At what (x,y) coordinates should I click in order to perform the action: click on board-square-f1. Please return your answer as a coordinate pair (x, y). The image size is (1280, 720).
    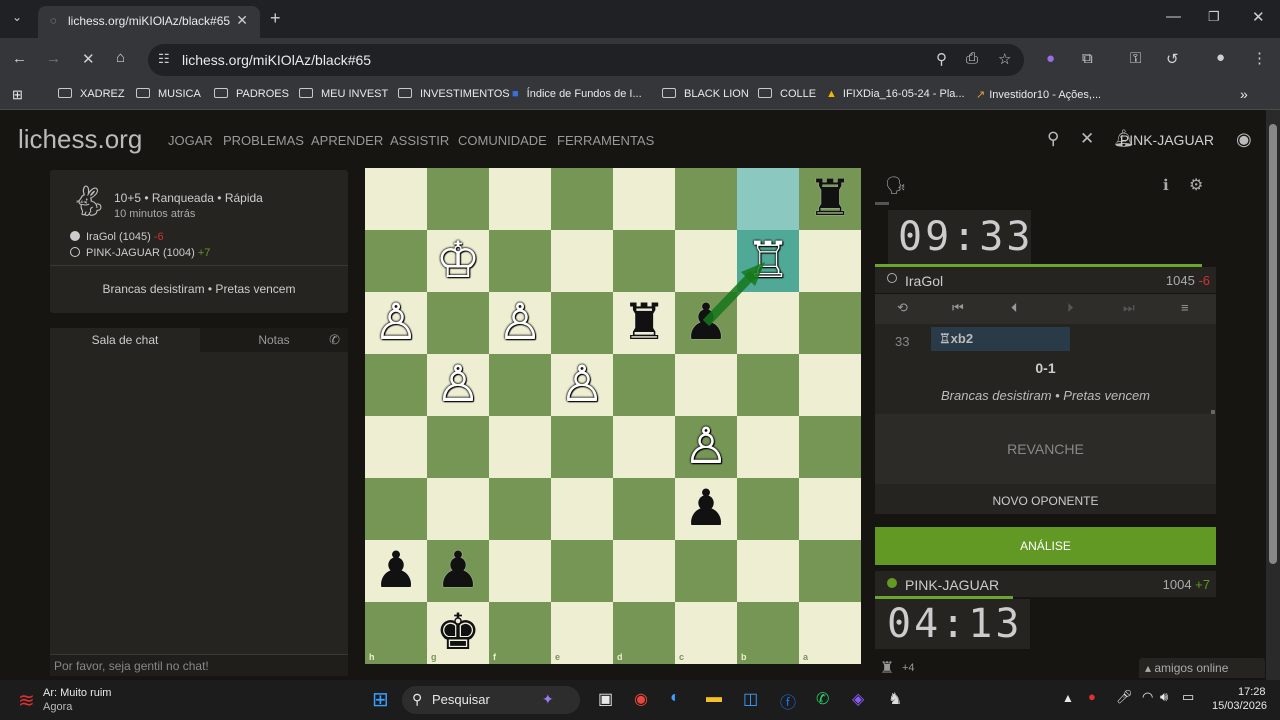
    Looking at the image, I should click on (520, 199).